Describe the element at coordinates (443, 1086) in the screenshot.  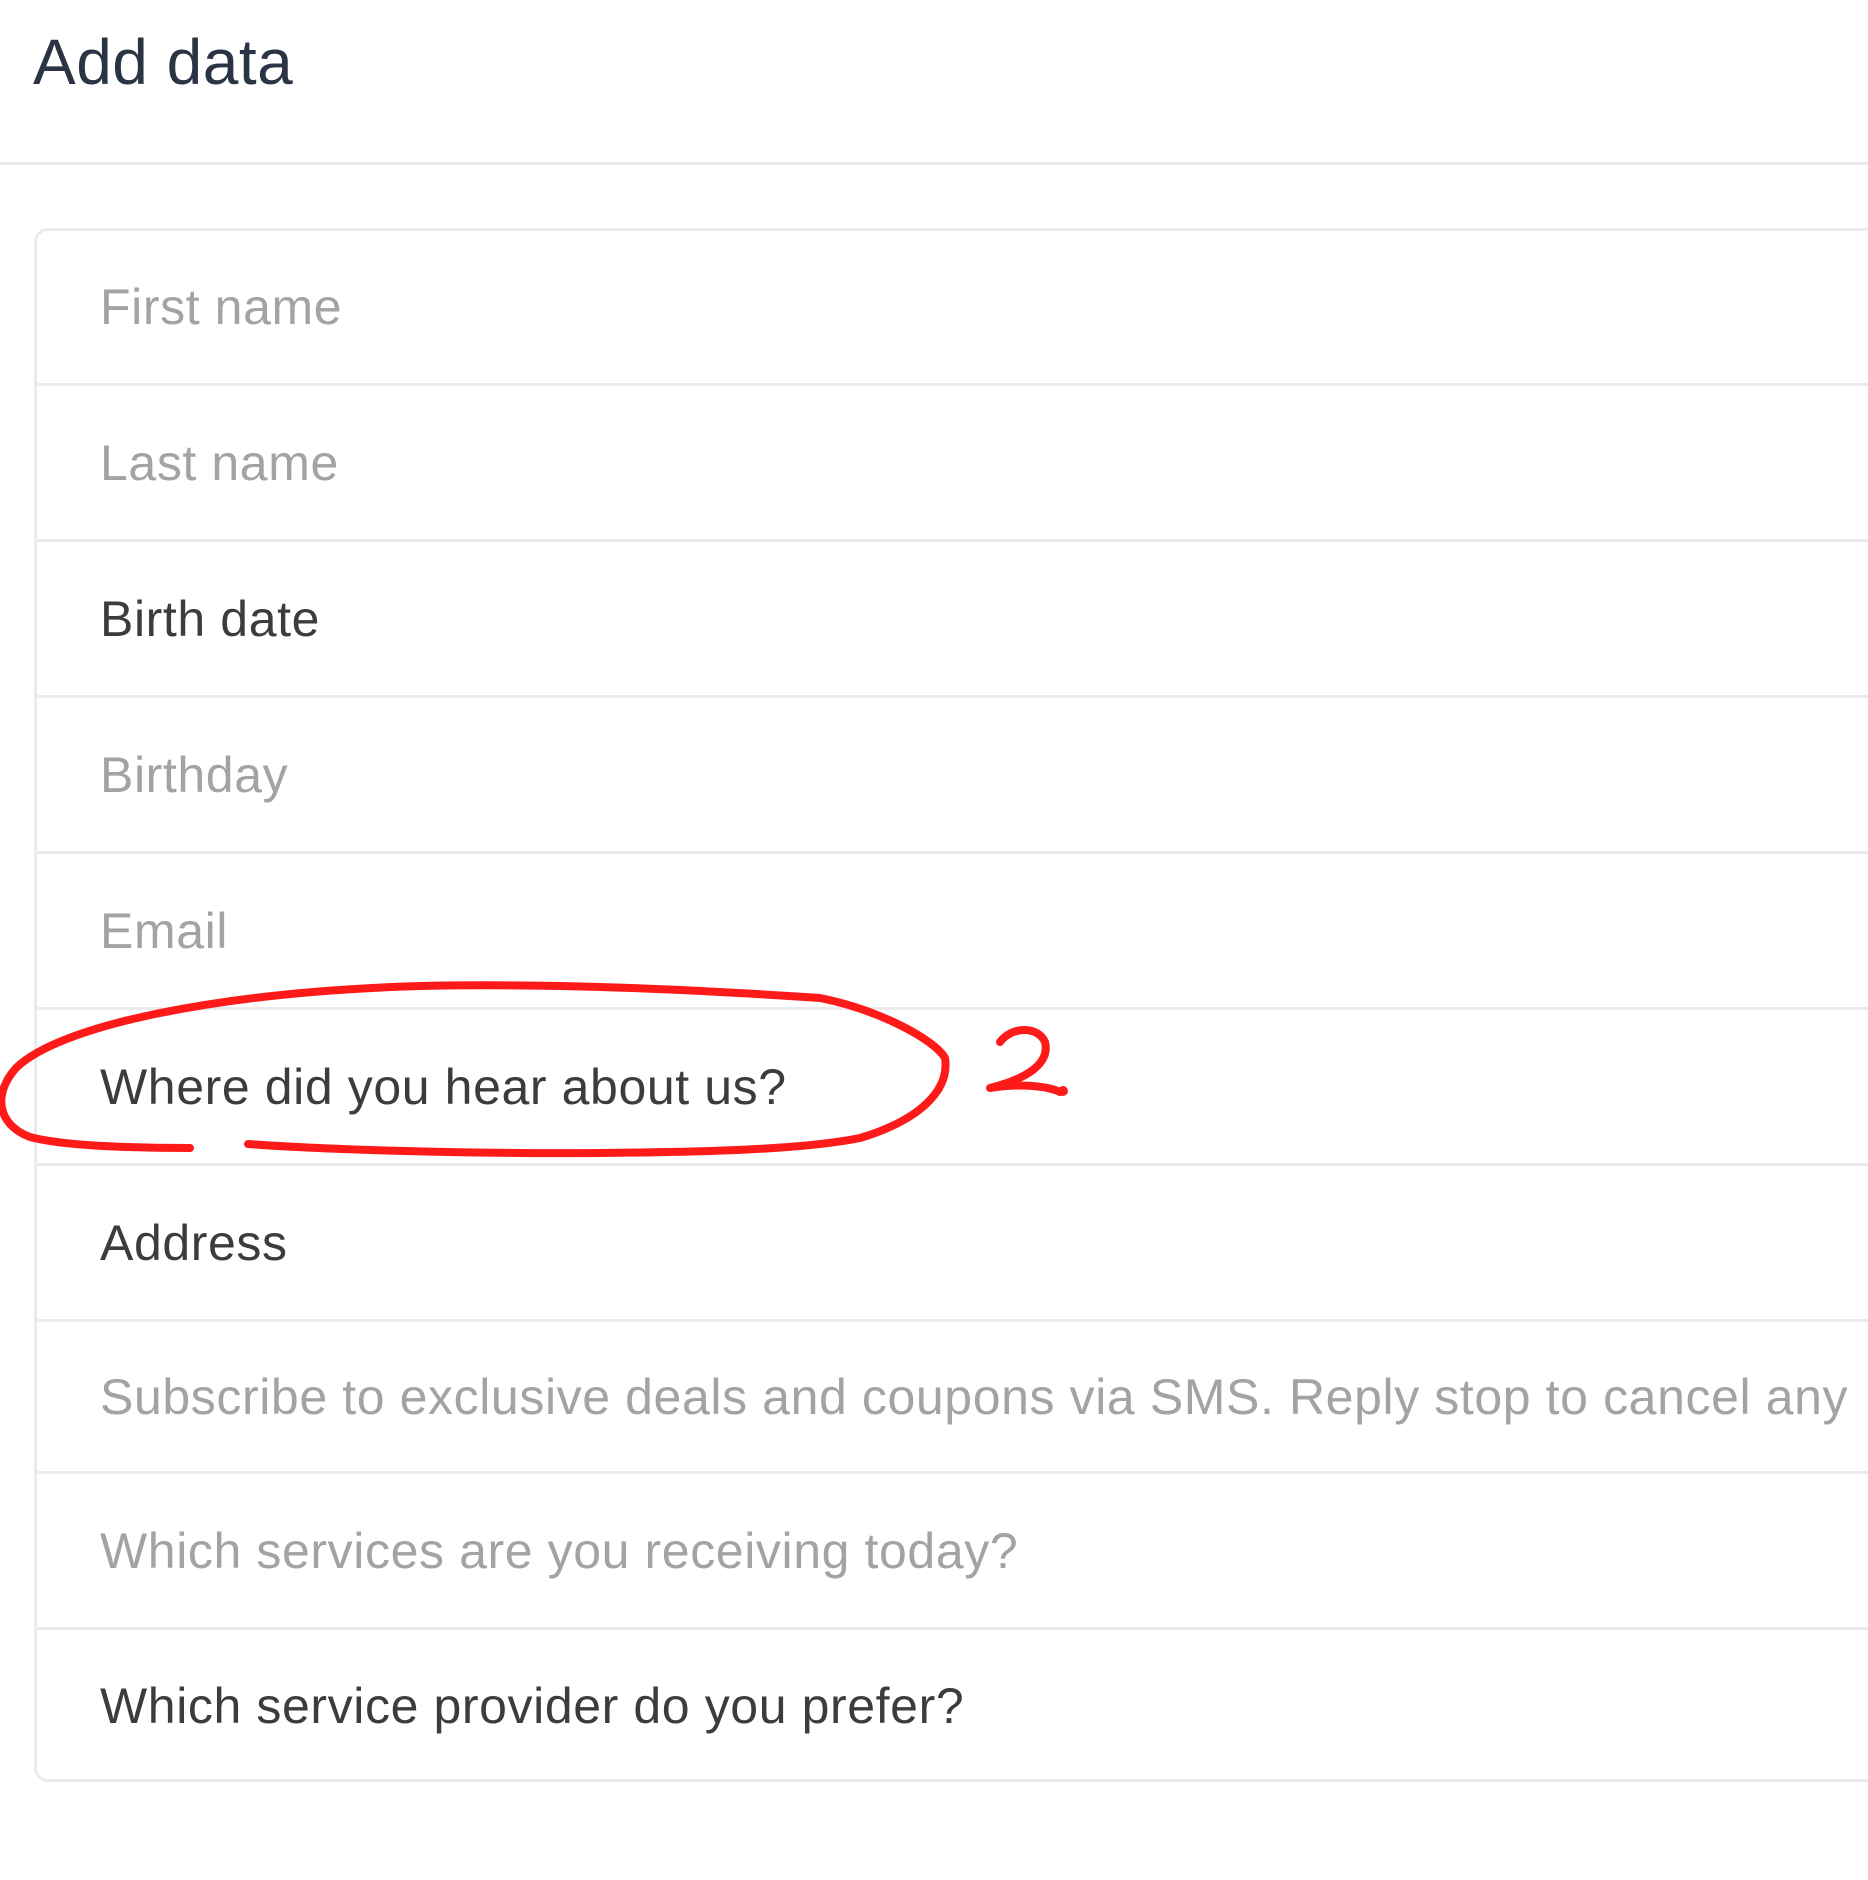
I see `field-label-referral-source: Where did you hear about us?` at that location.